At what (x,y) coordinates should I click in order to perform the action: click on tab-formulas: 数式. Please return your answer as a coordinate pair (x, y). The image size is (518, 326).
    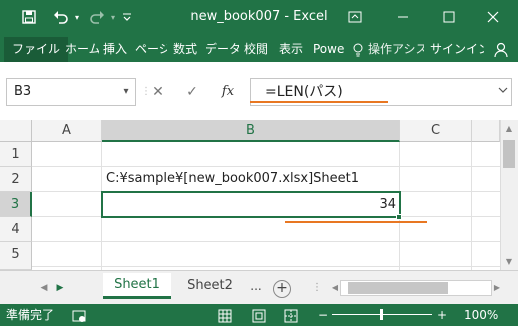
    Looking at the image, I should click on (186, 49).